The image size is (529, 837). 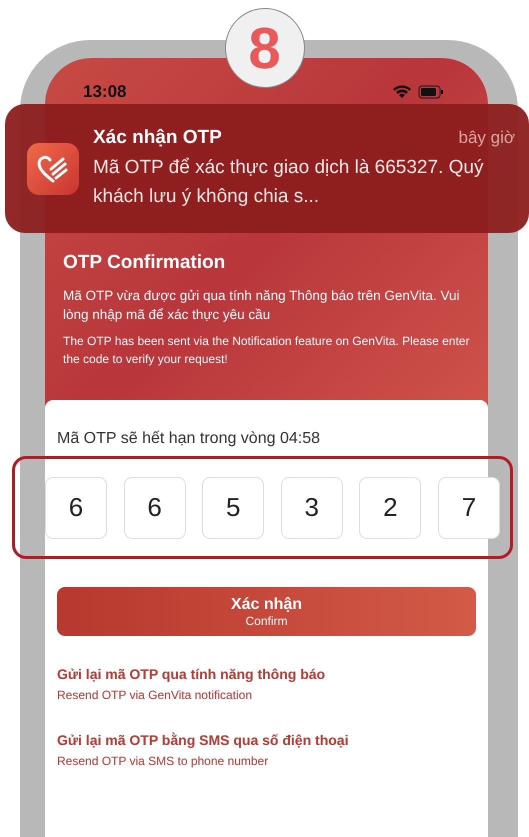 What do you see at coordinates (261, 305) in the screenshot?
I see `instruction-text: Mã OTP vừa được gửi qua tính năng Thông báo trên GenVita. Vui lòng nhập mã để xác thực yêu cầu` at bounding box center [261, 305].